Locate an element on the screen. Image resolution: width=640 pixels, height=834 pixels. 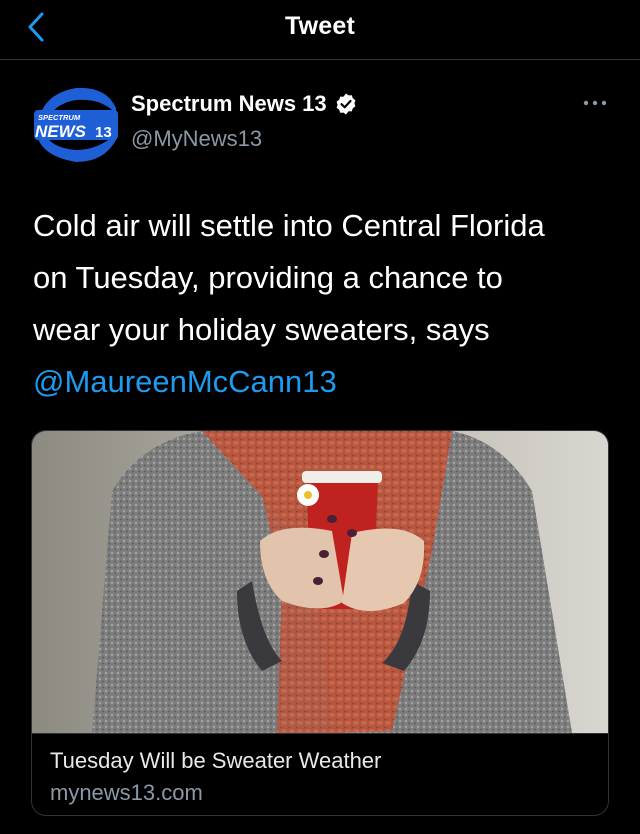
svg-text: 13 is located at coordinates (103, 132).